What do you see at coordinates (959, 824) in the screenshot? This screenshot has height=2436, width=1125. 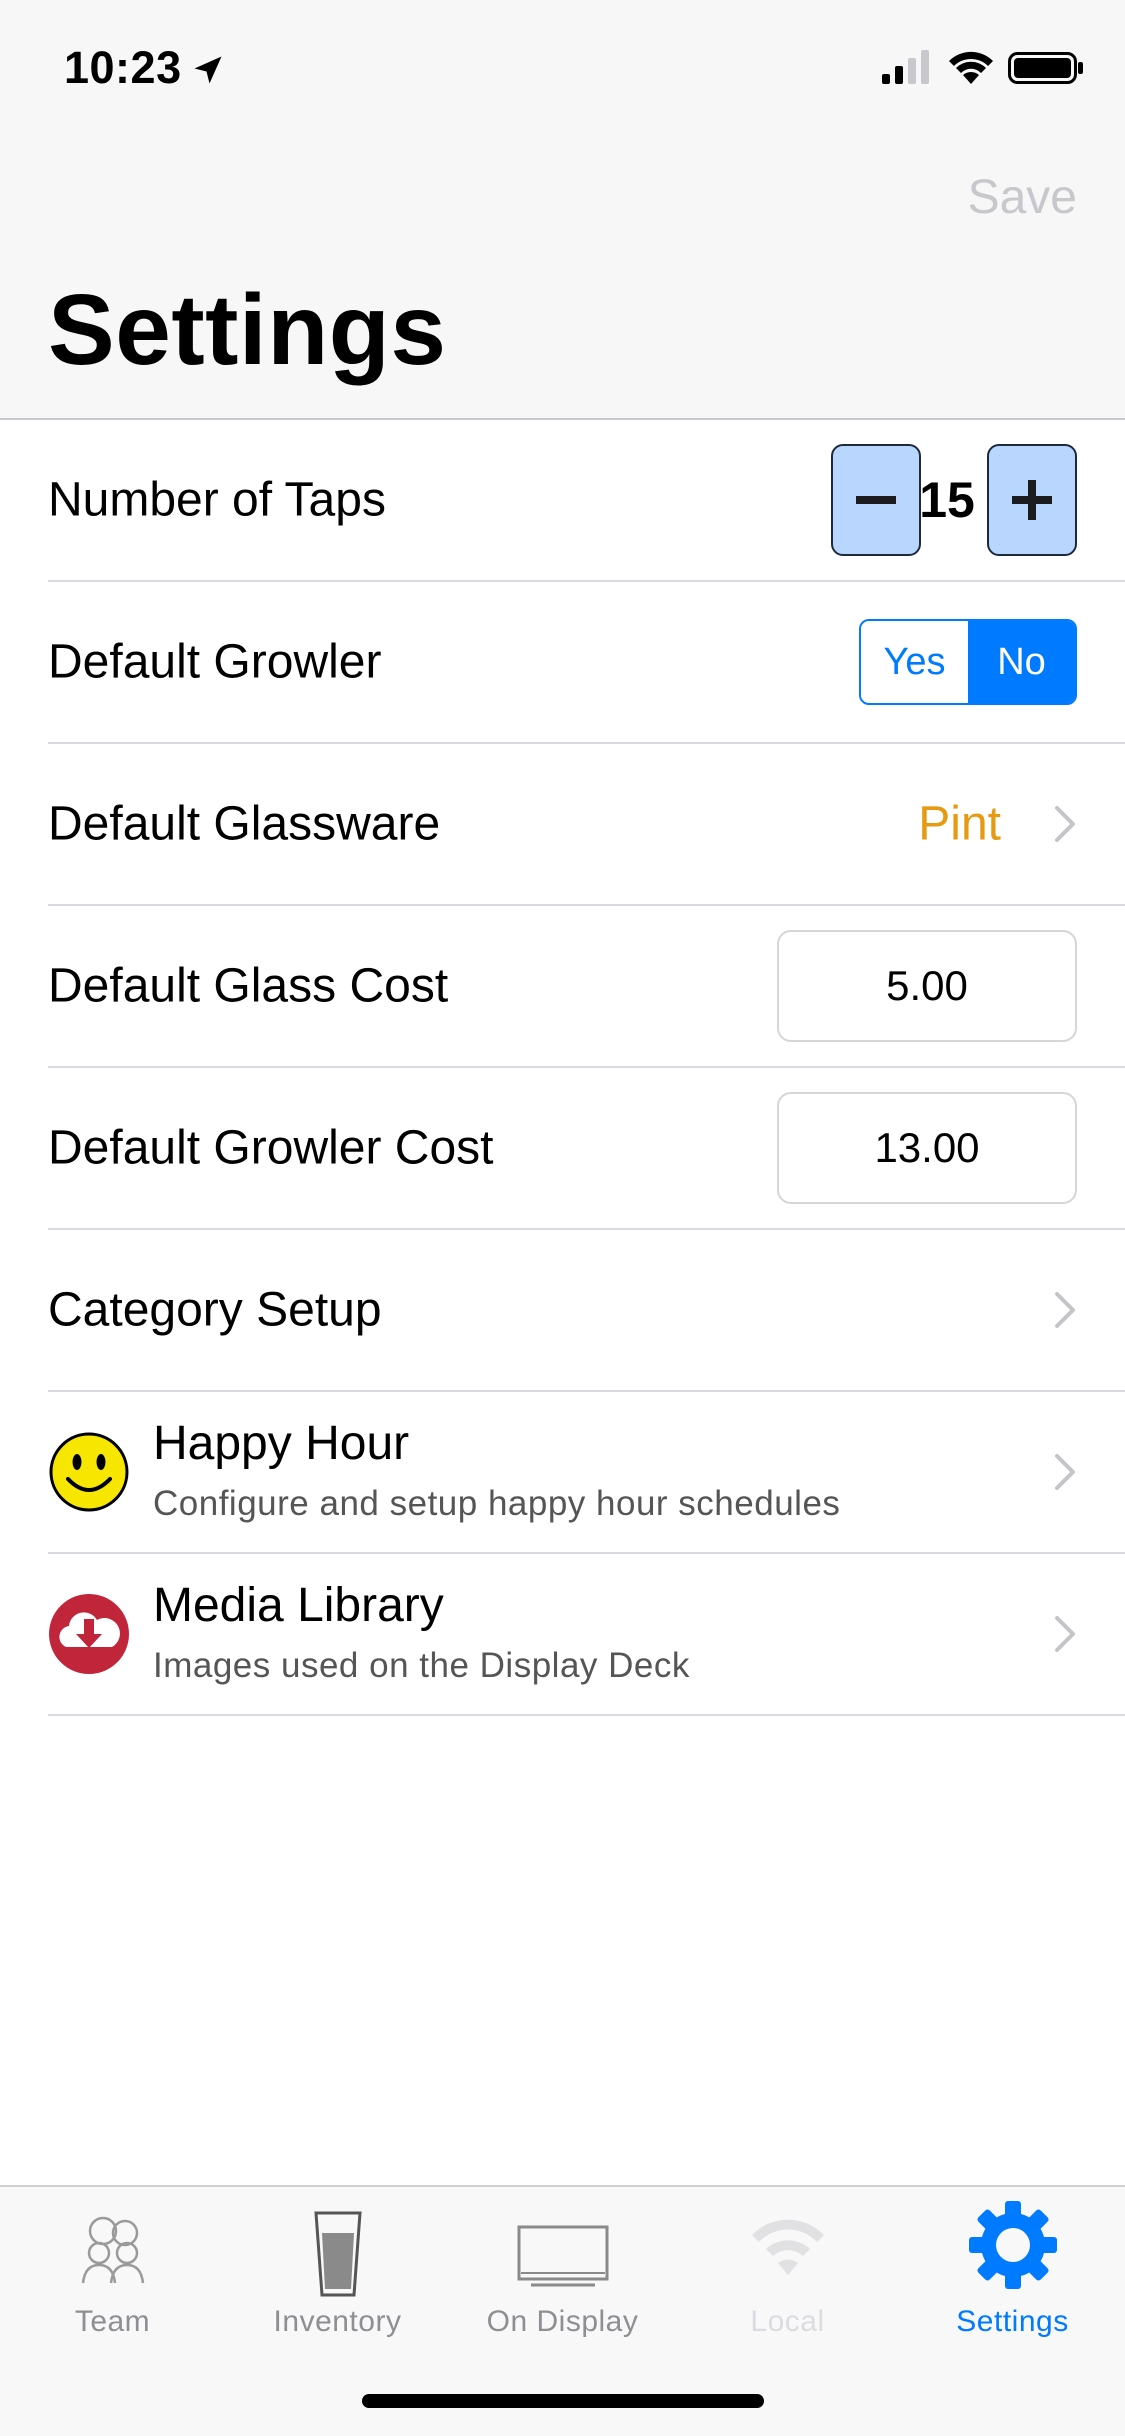 I see `glassware-value: Pint` at bounding box center [959, 824].